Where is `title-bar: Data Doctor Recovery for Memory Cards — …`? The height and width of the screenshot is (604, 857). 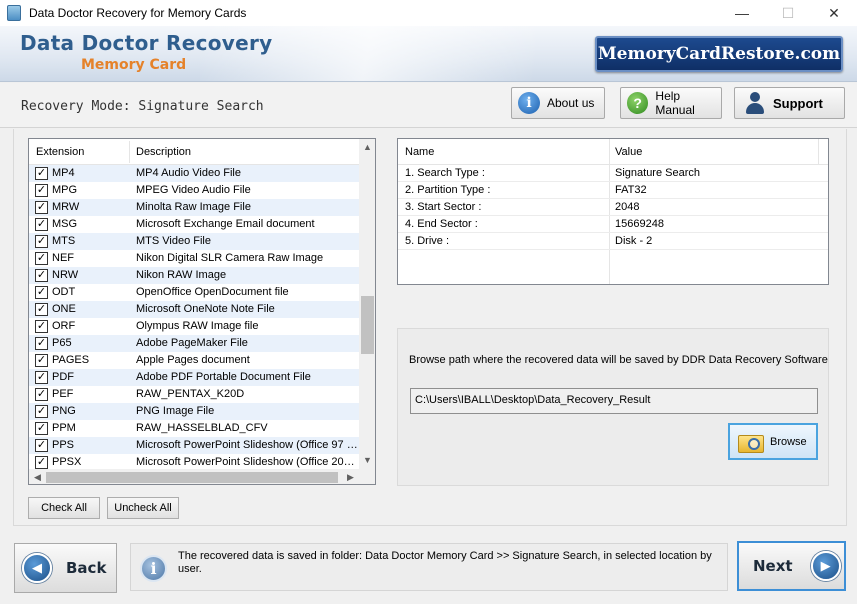 title-bar: Data Doctor Recovery for Memory Cards — … is located at coordinates (428, 13).